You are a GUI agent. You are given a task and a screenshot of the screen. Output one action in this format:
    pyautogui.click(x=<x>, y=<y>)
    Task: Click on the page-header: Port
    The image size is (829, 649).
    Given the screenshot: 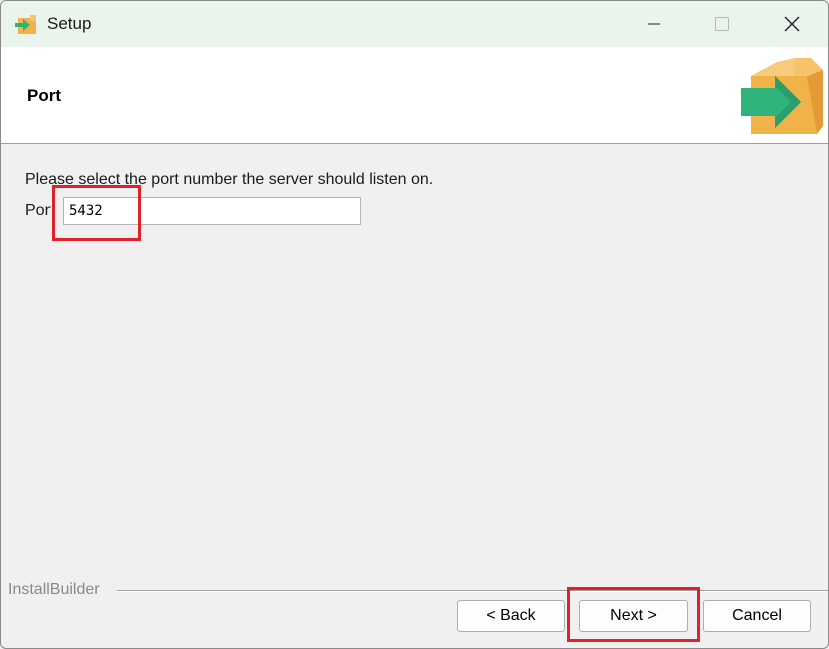 What is the action you would take?
    pyautogui.click(x=414, y=95)
    